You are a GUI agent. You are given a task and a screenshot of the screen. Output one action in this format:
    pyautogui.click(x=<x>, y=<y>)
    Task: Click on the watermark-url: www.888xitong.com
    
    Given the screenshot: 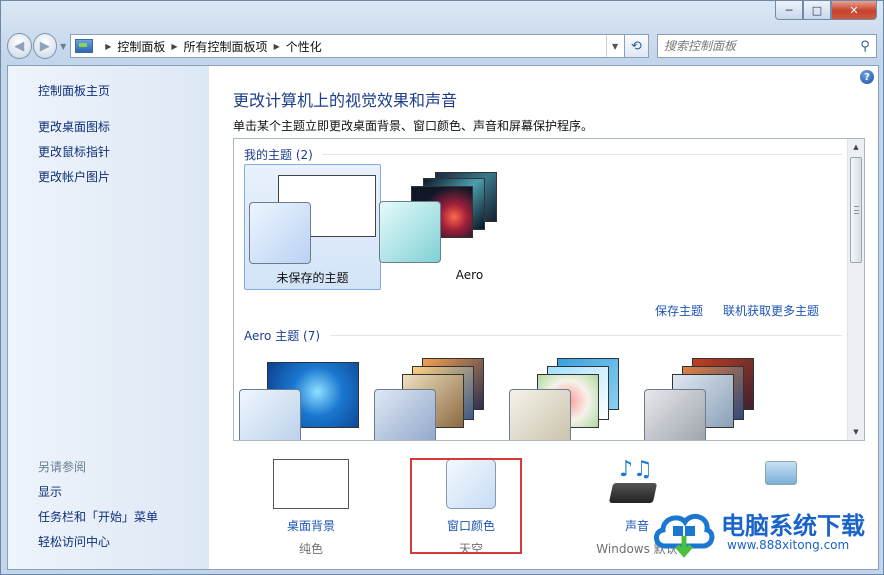 What is the action you would take?
    pyautogui.click(x=788, y=545)
    